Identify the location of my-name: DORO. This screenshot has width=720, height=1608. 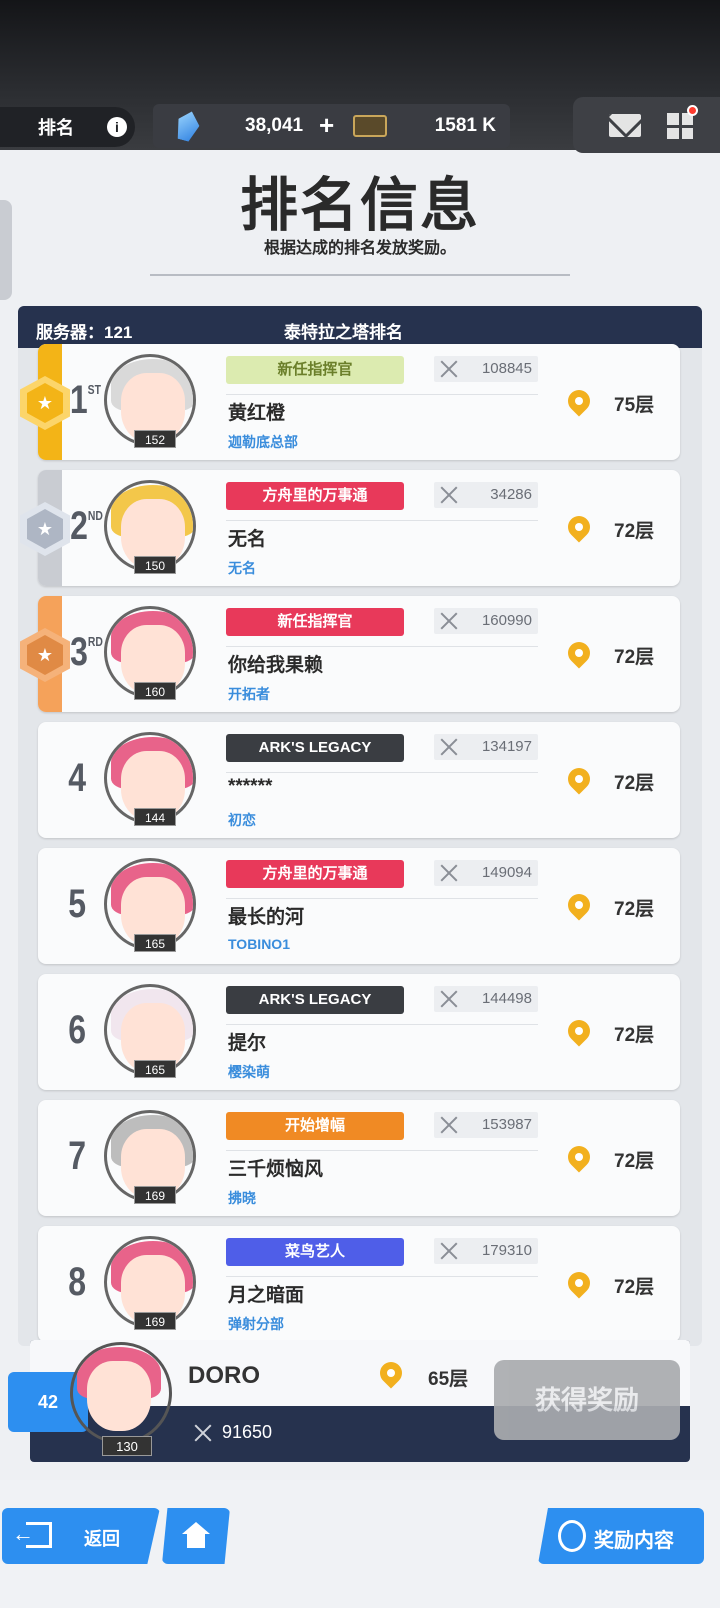
(224, 1375).